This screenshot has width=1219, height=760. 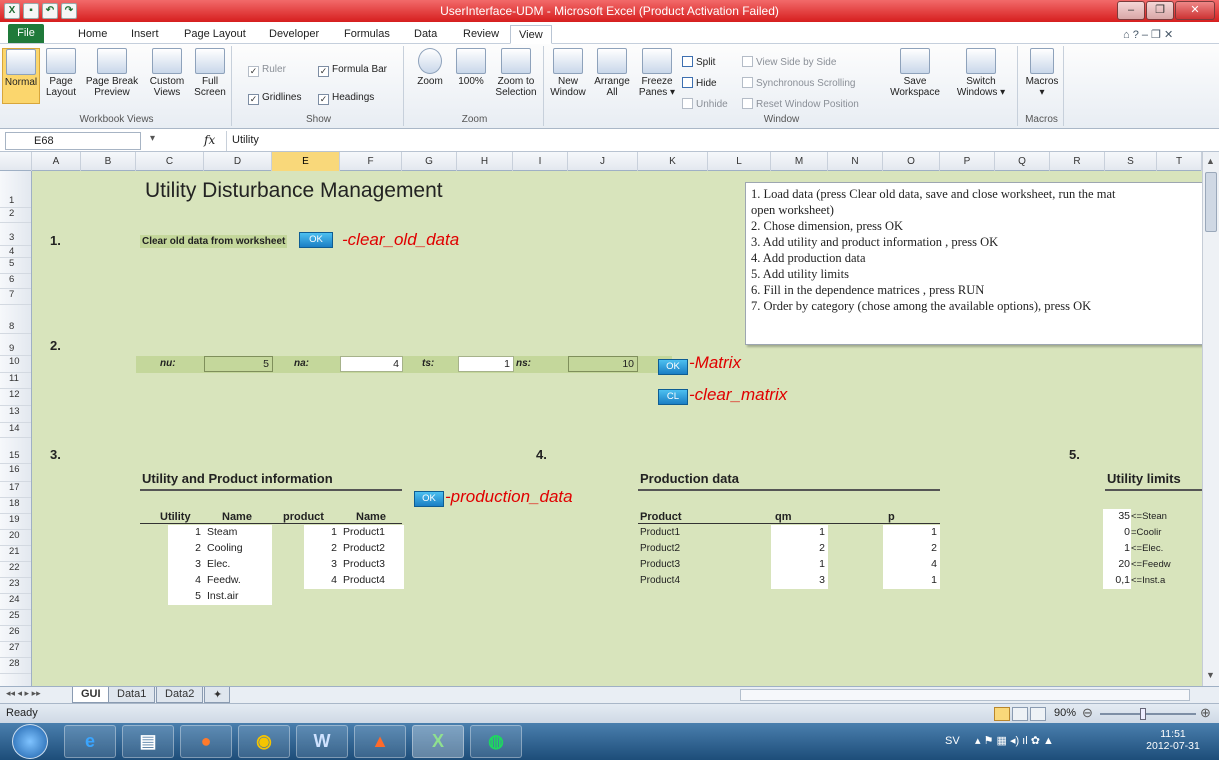 I want to click on product-name: Product3, so click(x=372, y=565).